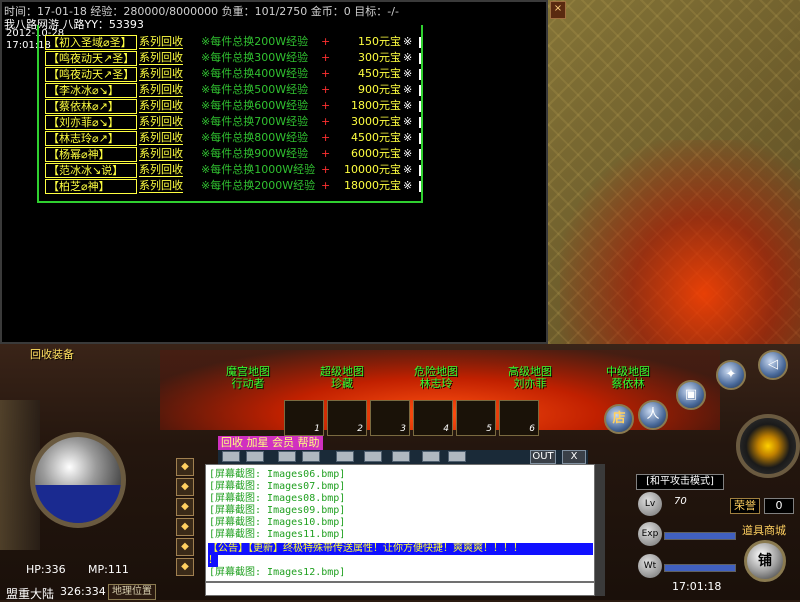 The image size is (800, 602). I want to click on item-series-name: 【初入圣域⌀圣】, so click(91, 42).